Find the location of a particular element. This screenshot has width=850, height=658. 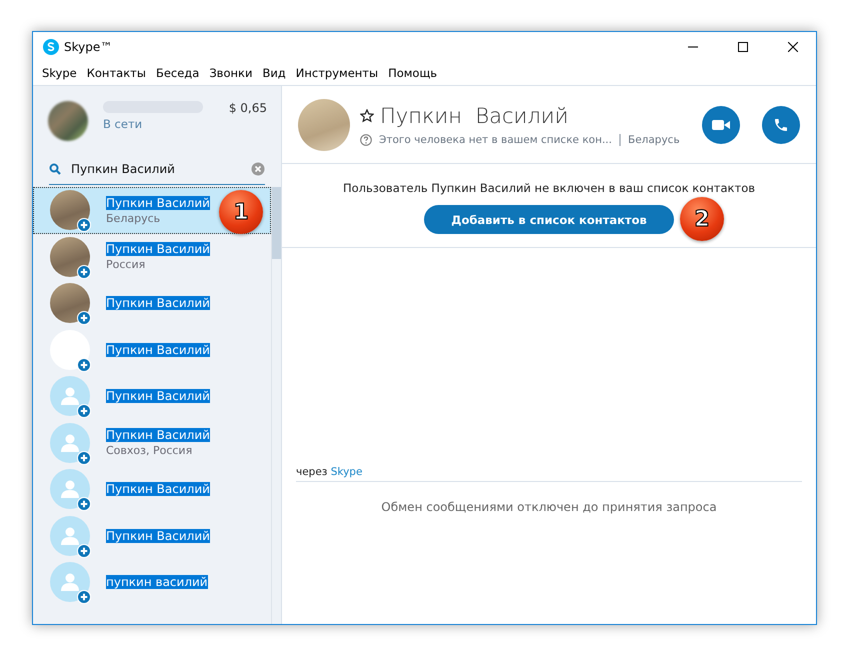

menu-item: Инструменты is located at coordinates (339, 73).